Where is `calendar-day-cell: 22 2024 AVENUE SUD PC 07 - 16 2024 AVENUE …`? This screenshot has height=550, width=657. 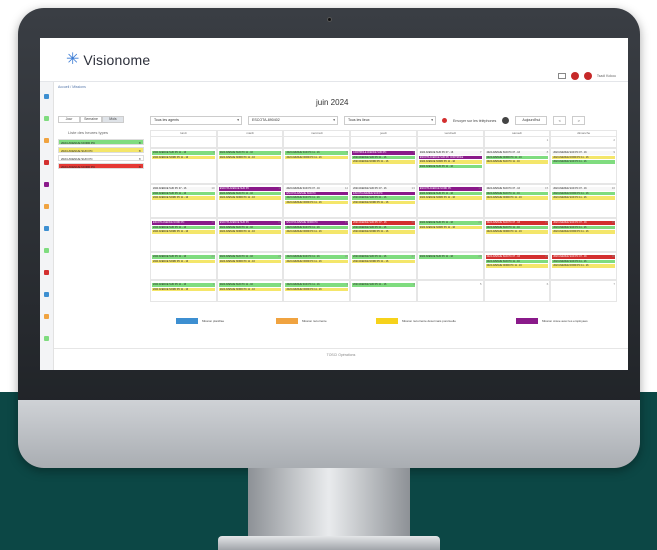
calendar-day-cell: 22 2024 AVENUE SUD PC 07 - 16 2024 AVENUE … is located at coordinates (517, 235).